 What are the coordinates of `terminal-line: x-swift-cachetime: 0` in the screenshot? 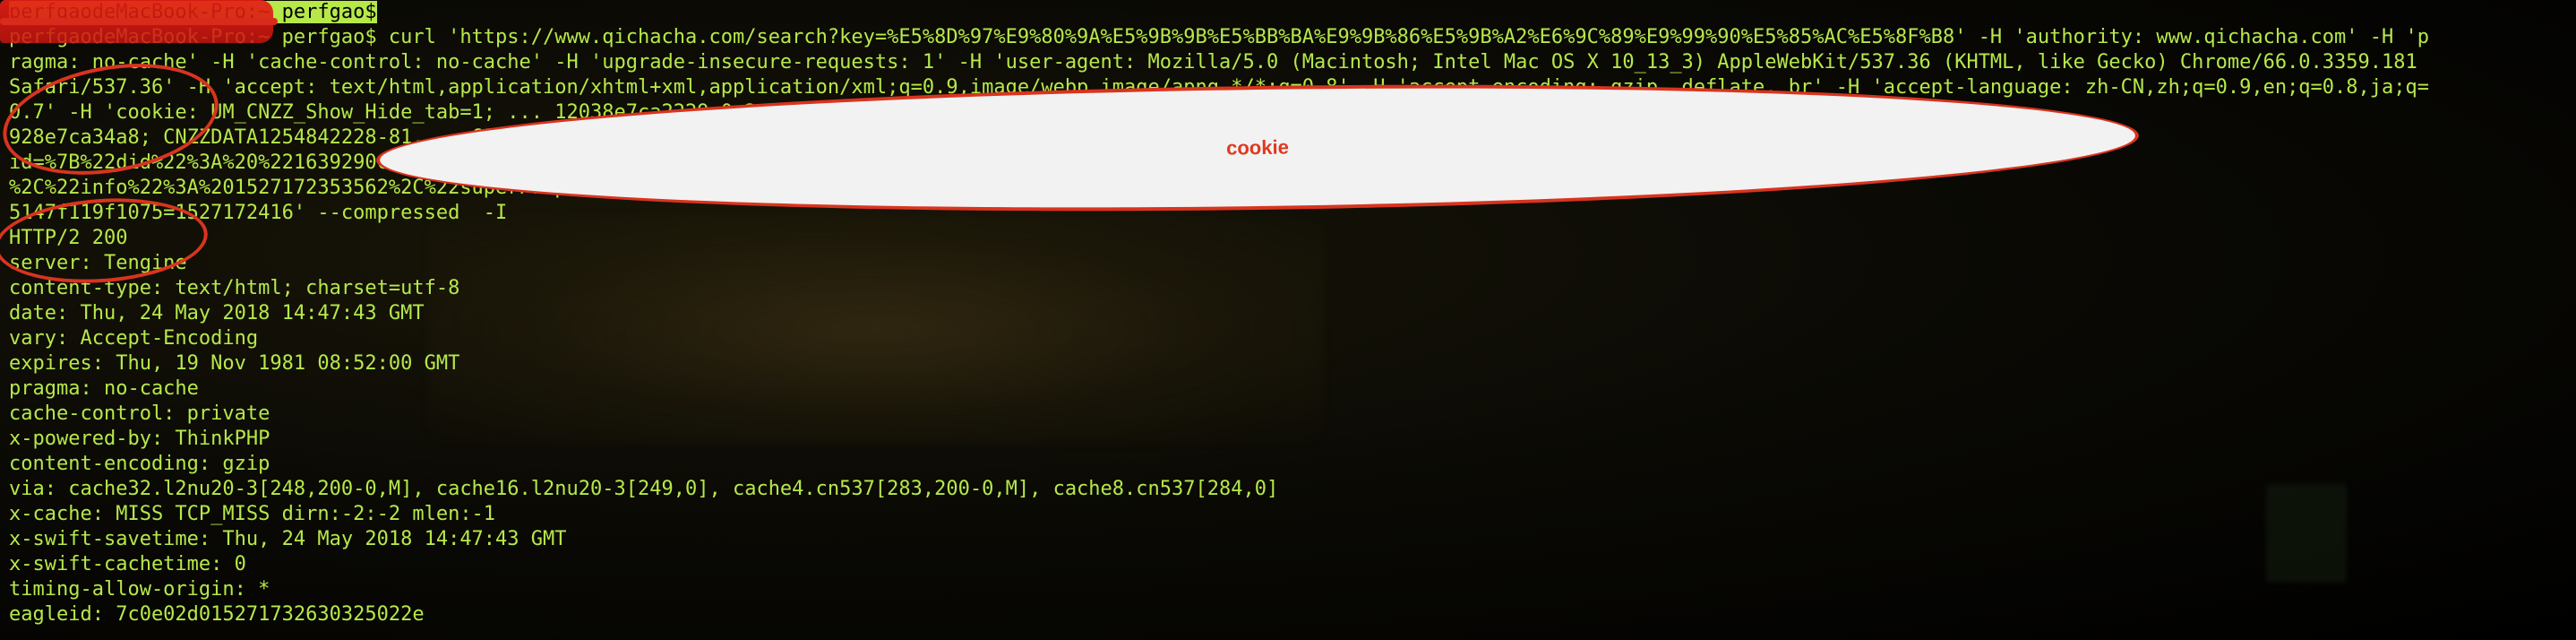 It's located at (127, 564).